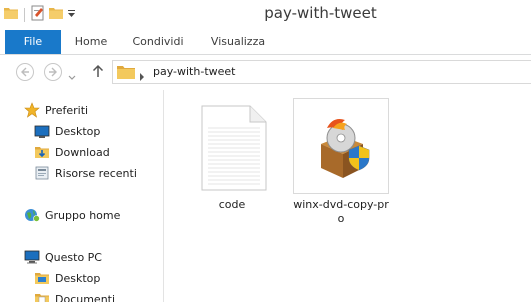  What do you see at coordinates (33, 42) in the screenshot?
I see `tab-file: File` at bounding box center [33, 42].